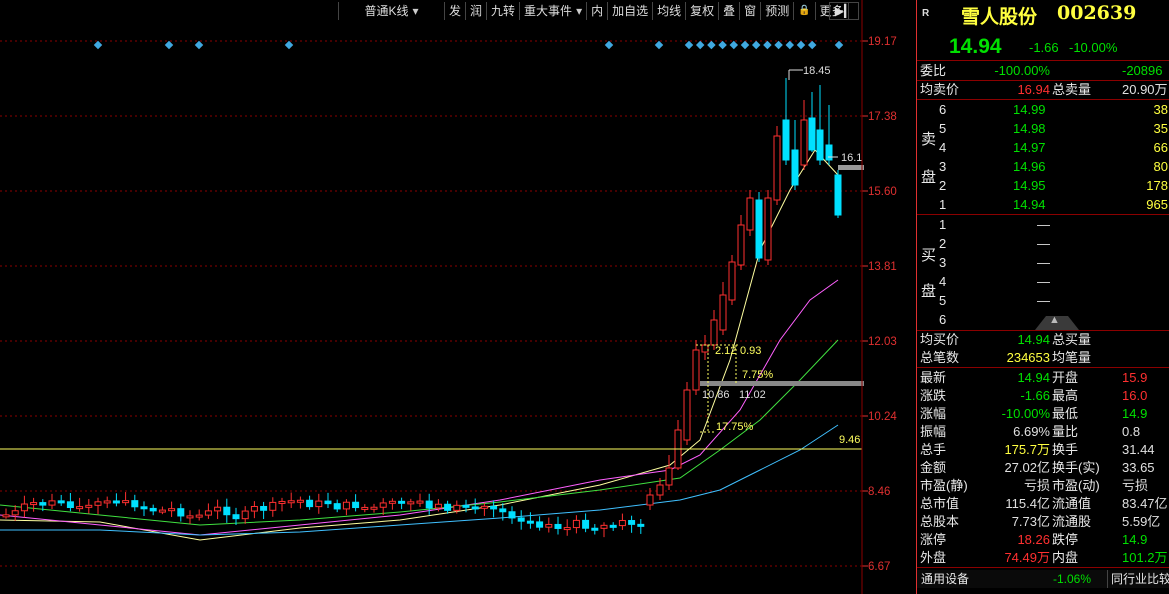  Describe the element at coordinates (1072, 503) in the screenshot. I see `row-label-2: 流通值` at that location.